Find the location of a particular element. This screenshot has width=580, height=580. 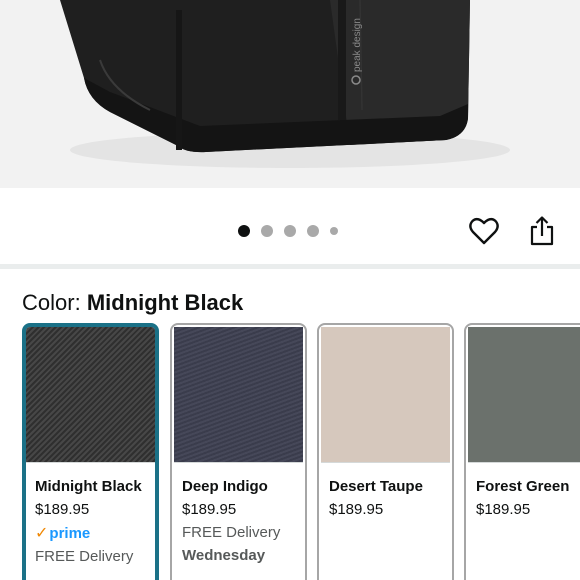

prime-badge: ✓ prime is located at coordinates (93, 534).